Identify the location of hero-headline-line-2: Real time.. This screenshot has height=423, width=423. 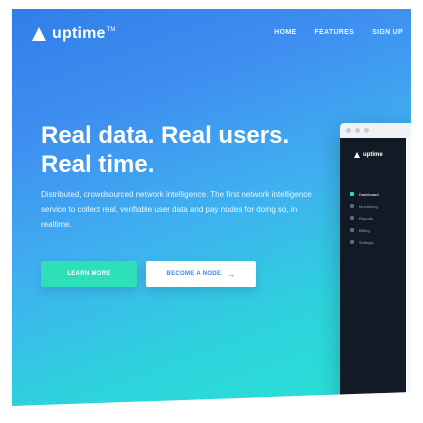
(98, 164).